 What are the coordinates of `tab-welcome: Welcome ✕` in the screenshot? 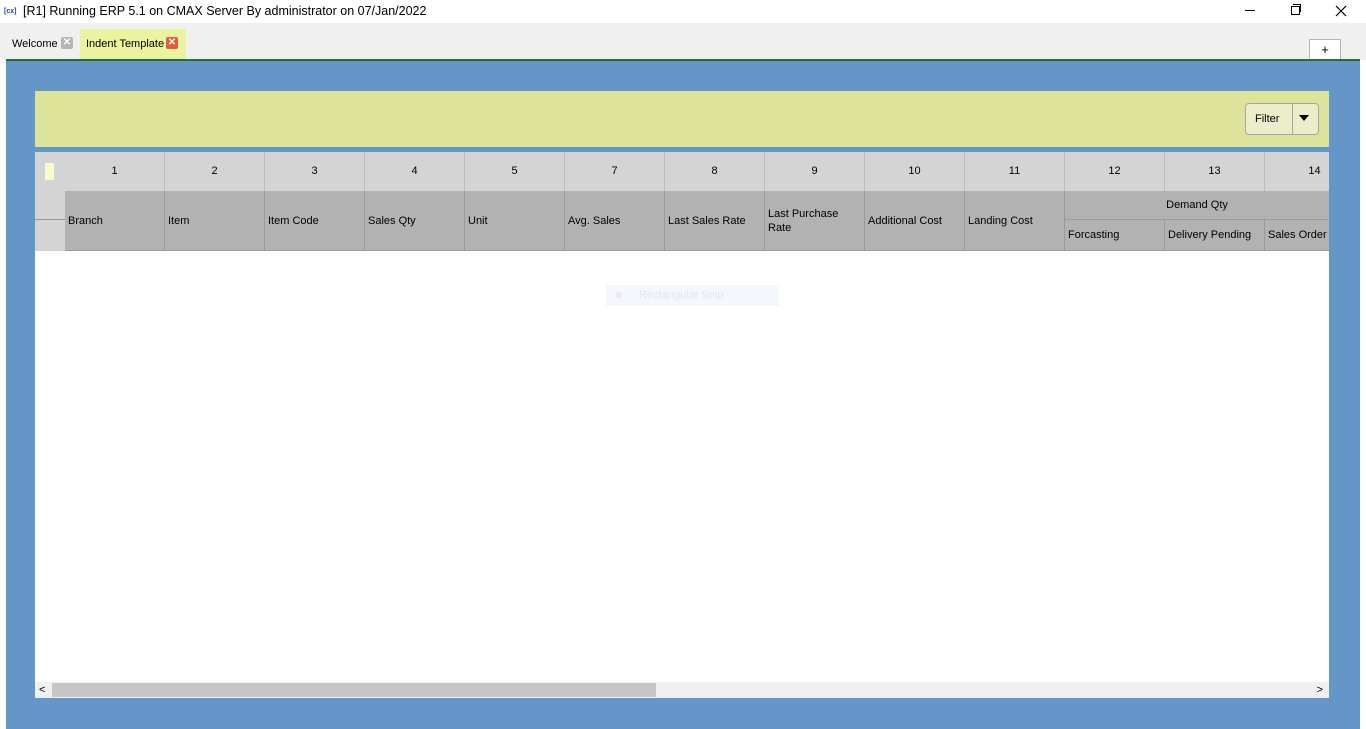 It's located at (43, 44).